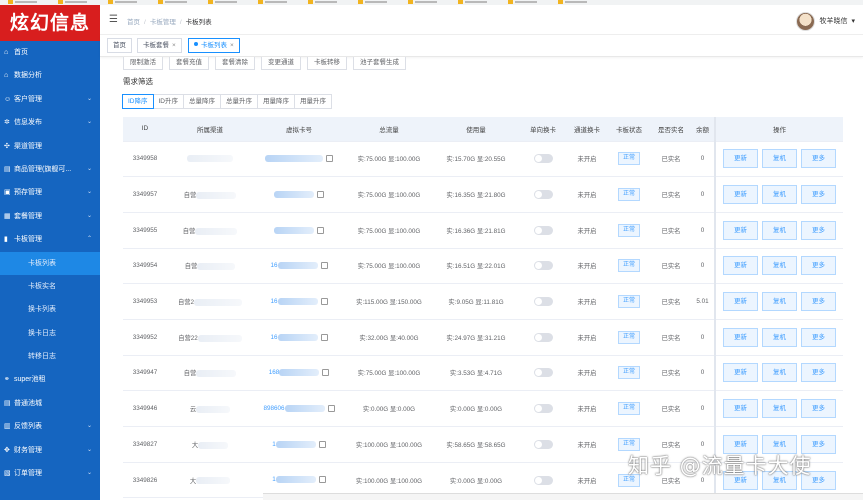 This screenshot has width=863, height=500. Describe the element at coordinates (113, 19) in the screenshot. I see `hamburger-icon: ☰` at that location.